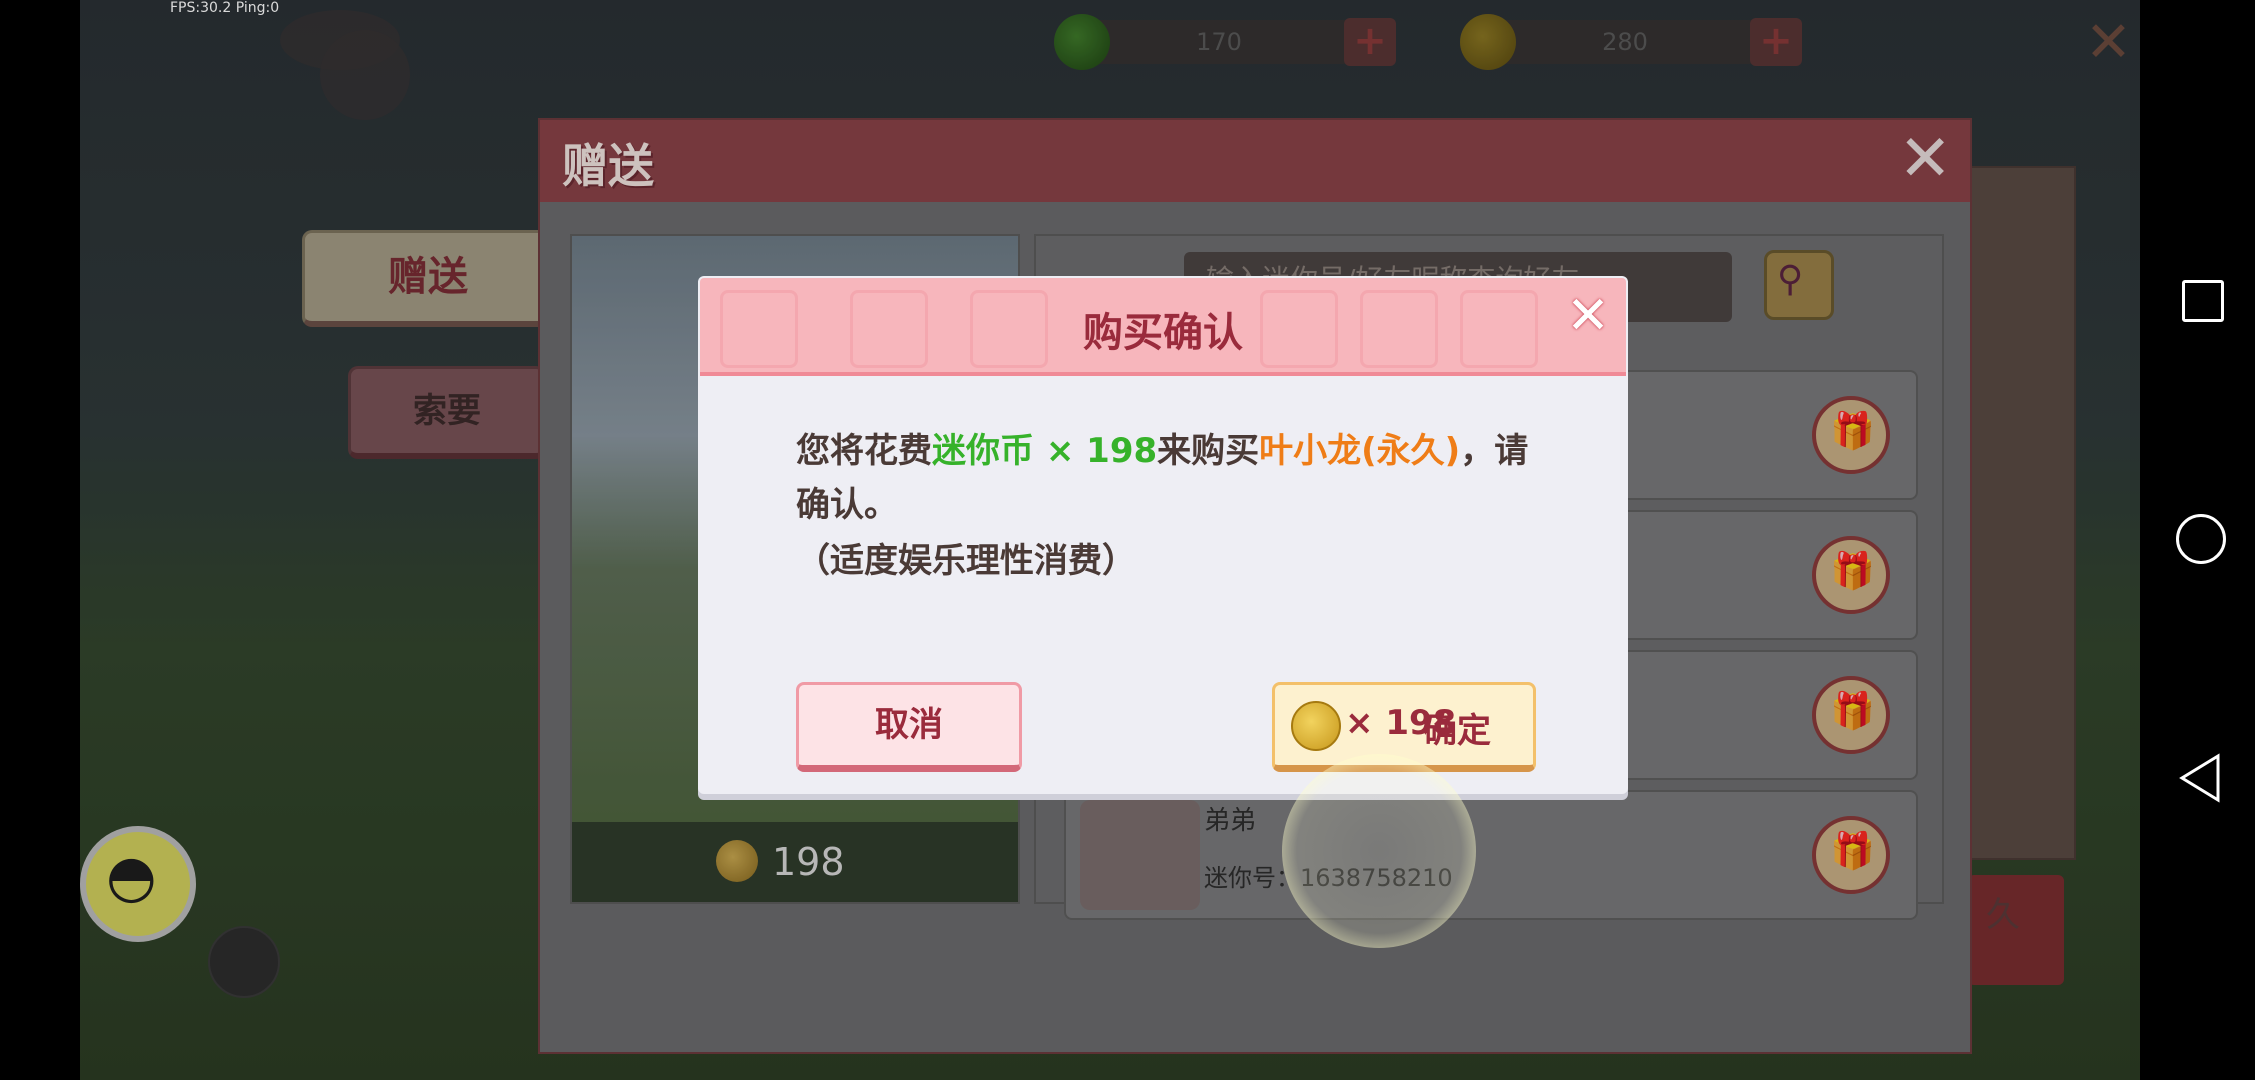  Describe the element at coordinates (909, 727) in the screenshot. I see `cancel-button: 取消` at that location.